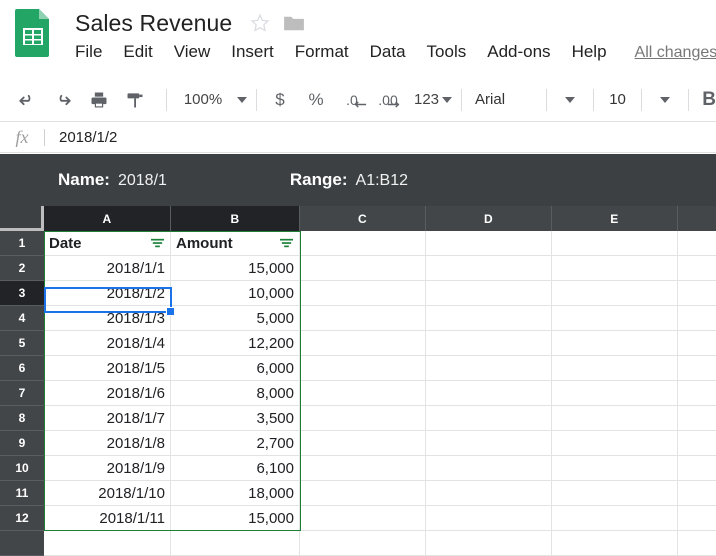  Describe the element at coordinates (135, 100) in the screenshot. I see `paint-format-icon` at that location.